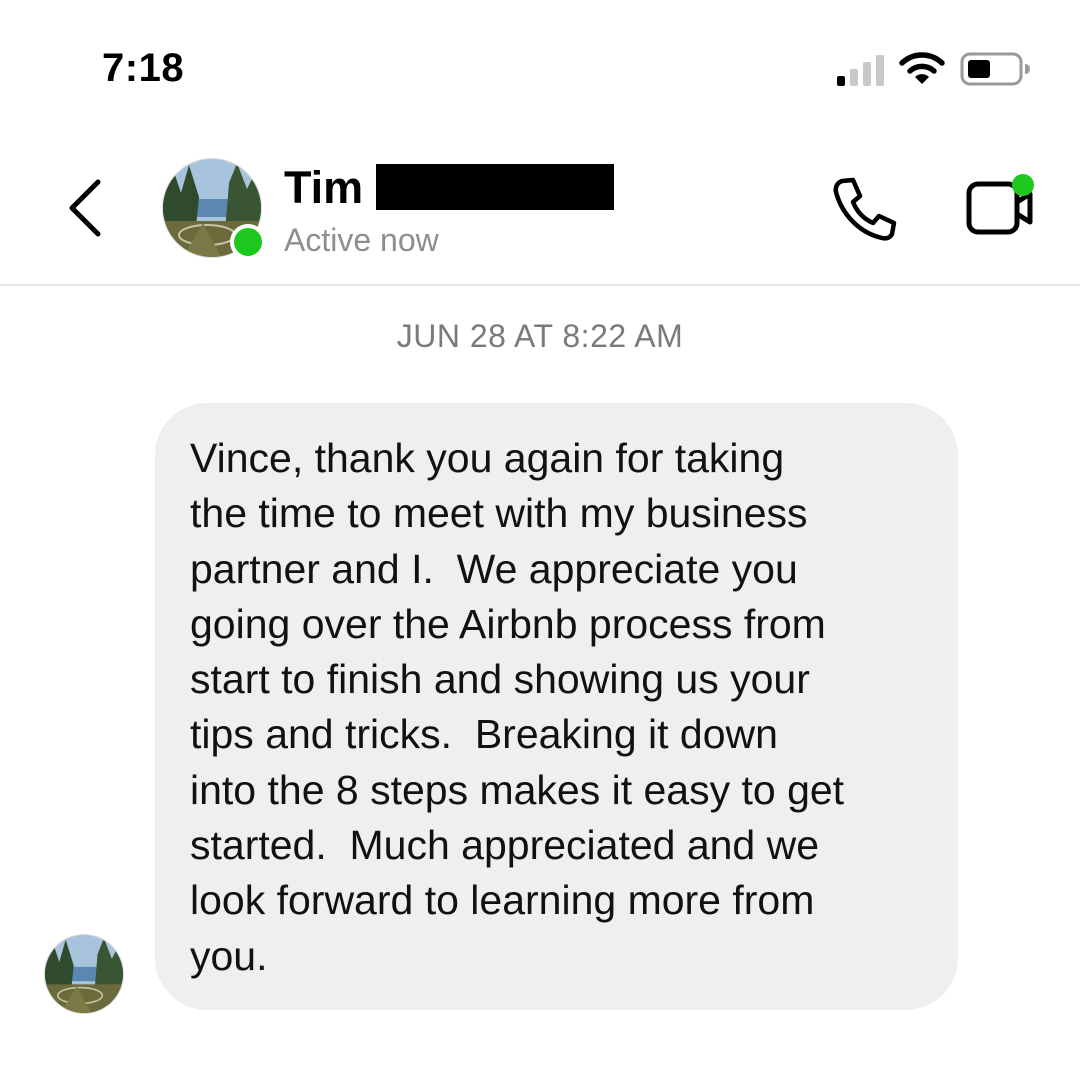 The height and width of the screenshot is (1080, 1080). What do you see at coordinates (248, 242) in the screenshot?
I see `online-status-dot` at bounding box center [248, 242].